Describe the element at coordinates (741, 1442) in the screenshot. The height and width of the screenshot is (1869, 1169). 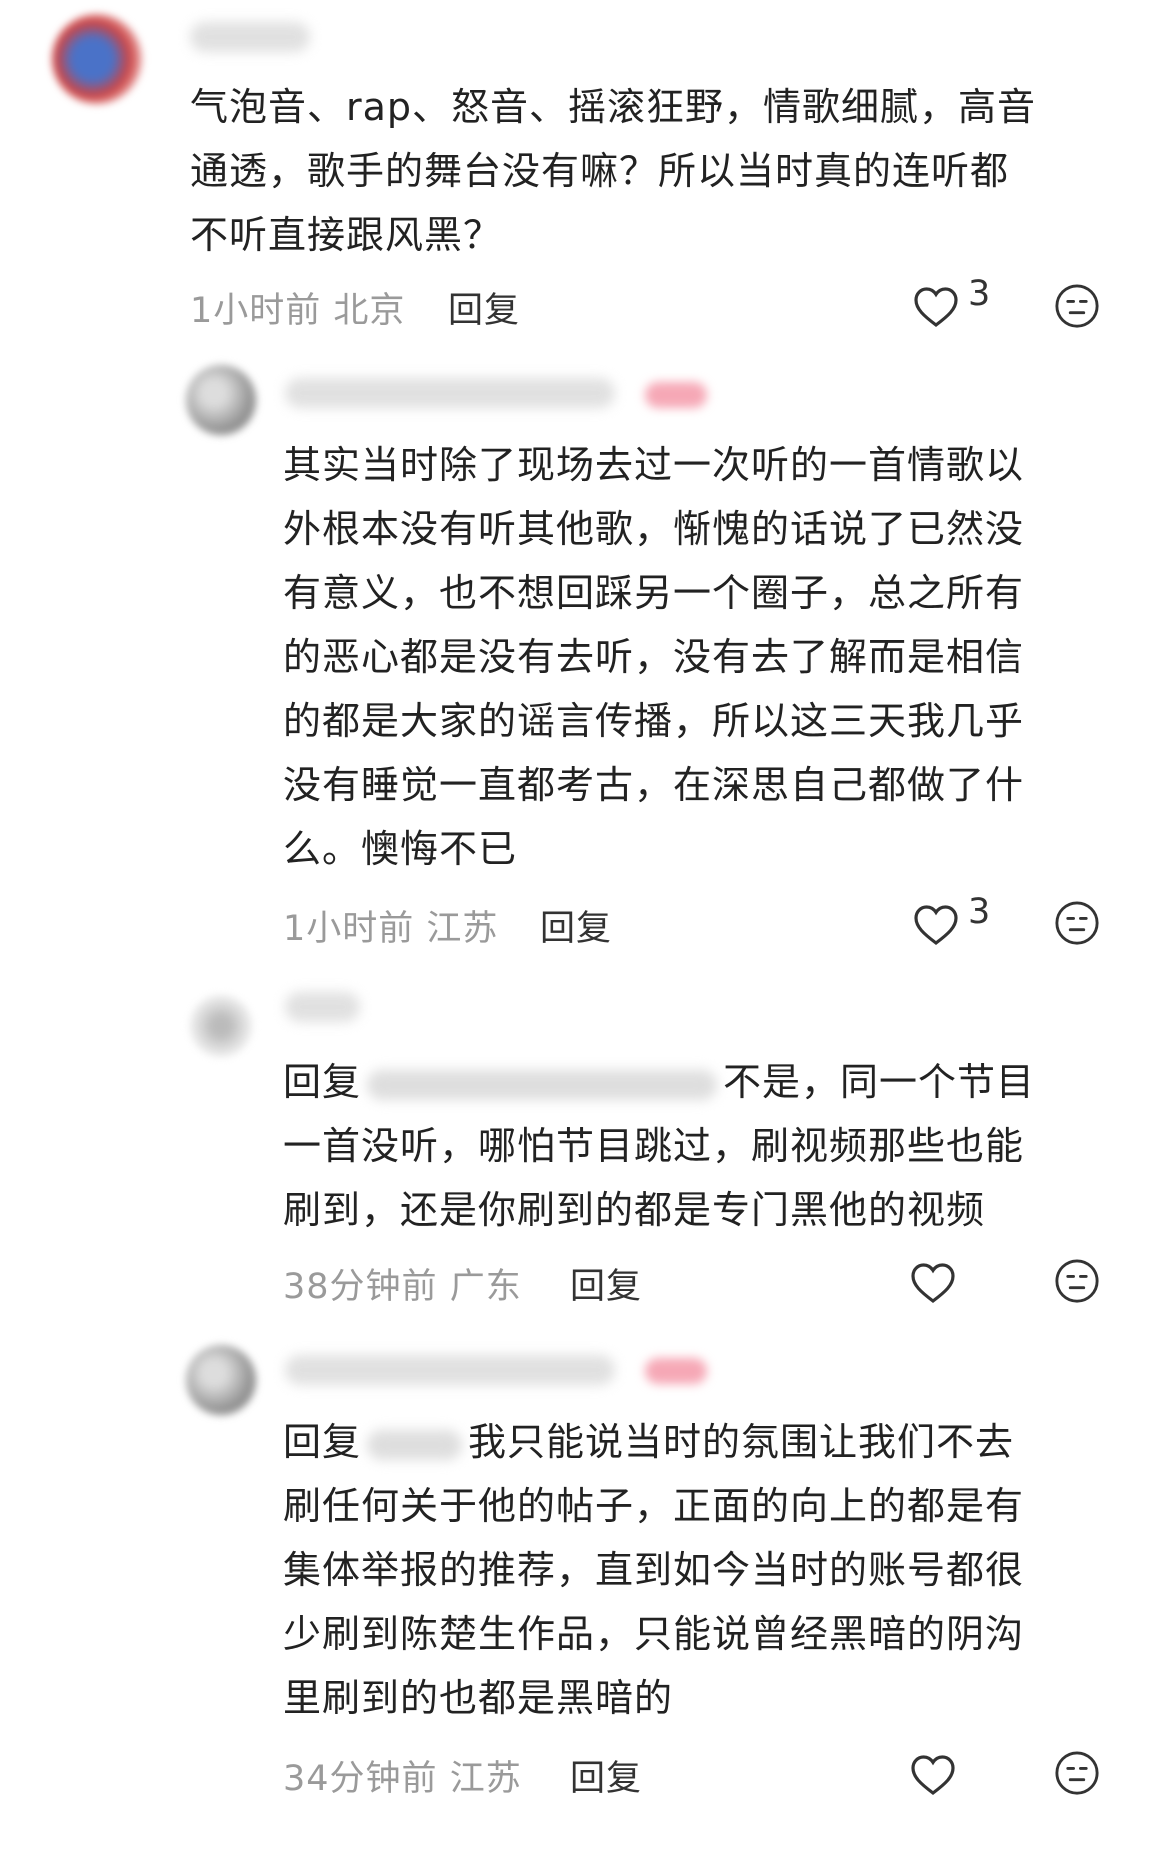
I see `reply-first-line: 我只能说当时的氛围让我们不去` at that location.